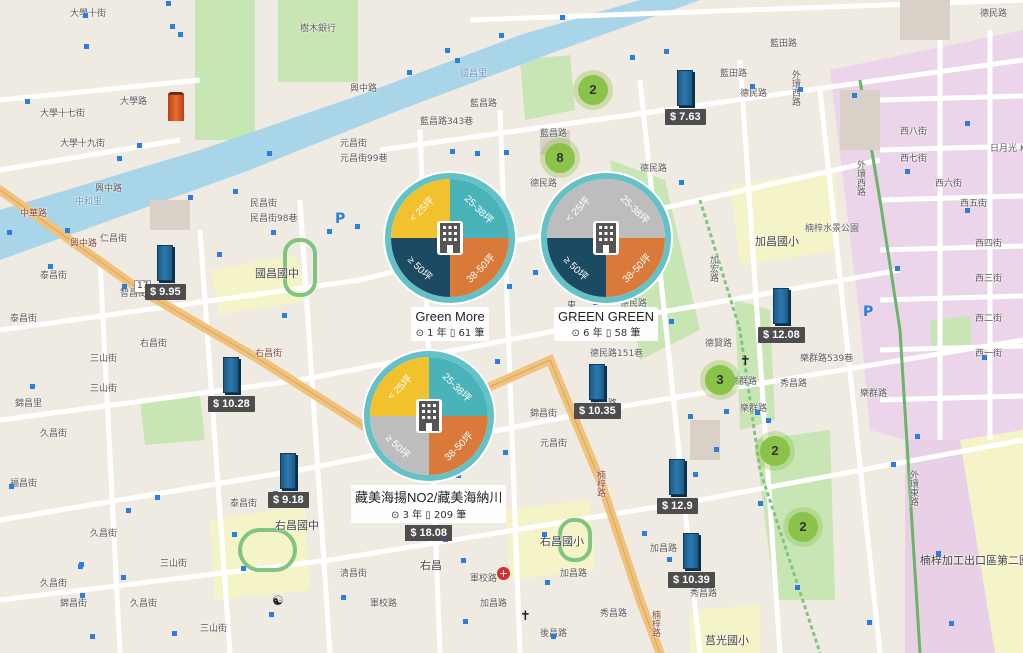 This screenshot has width=1023, height=653. I want to click on building-pin: $ 9.18, so click(288, 480).